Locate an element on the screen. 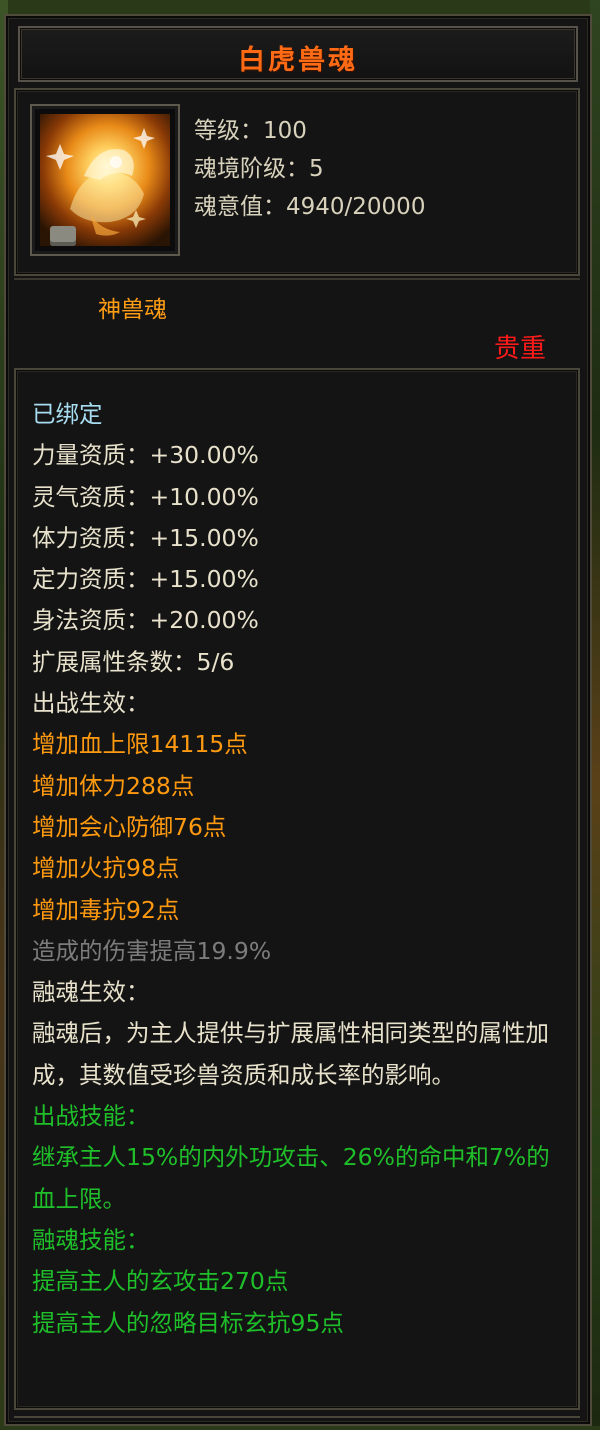 This screenshot has width=600, height=1430. fusion-effect-description: 融魂后，为主人提供与扩展属性相同类型的属性加成，其数值受珍兽资质和成长率的影响。 is located at coordinates (290, 1054).